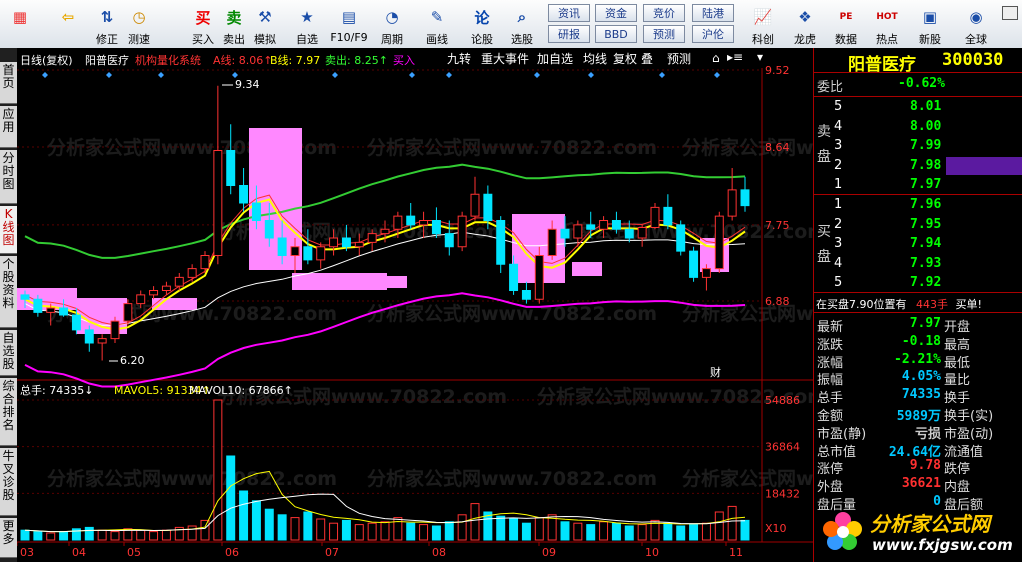 This screenshot has height=562, width=1022. I want to click on order-notice: 在买盘7.90位置有 443手 买单!, so click(899, 304).